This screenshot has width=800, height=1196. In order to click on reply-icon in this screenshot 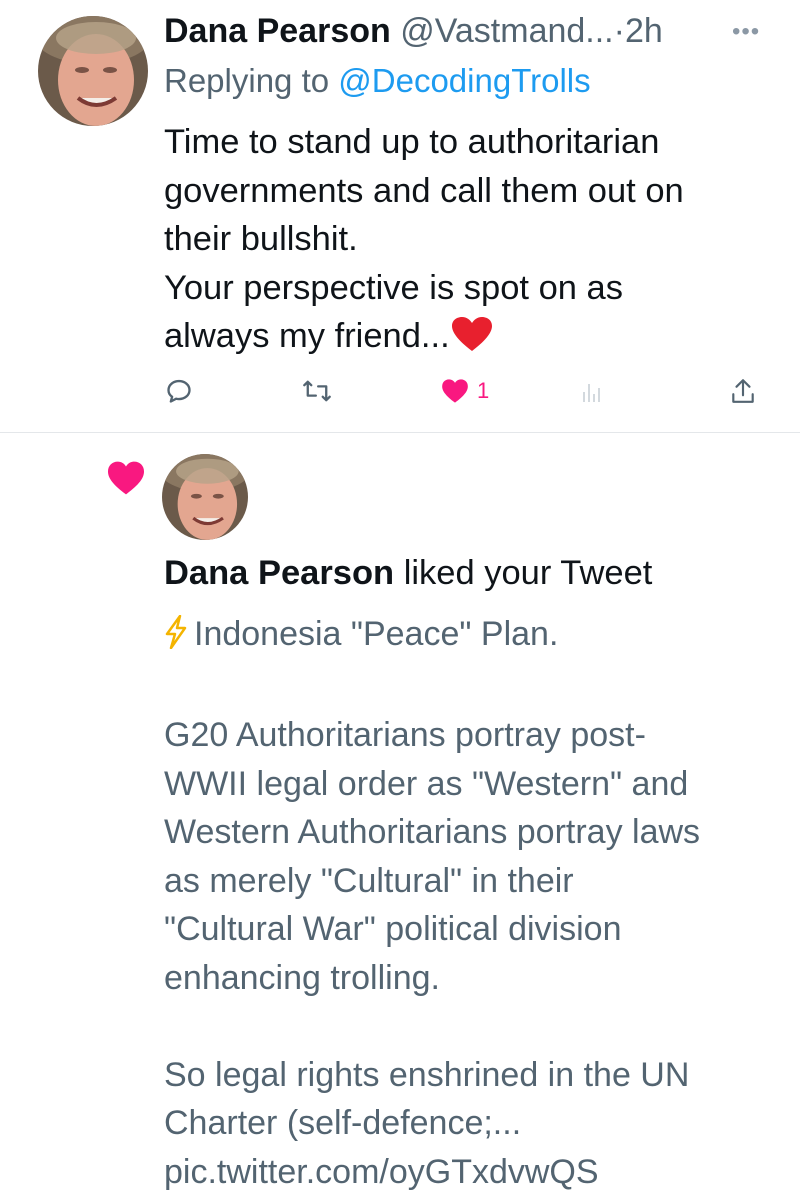, I will do `click(179, 391)`.